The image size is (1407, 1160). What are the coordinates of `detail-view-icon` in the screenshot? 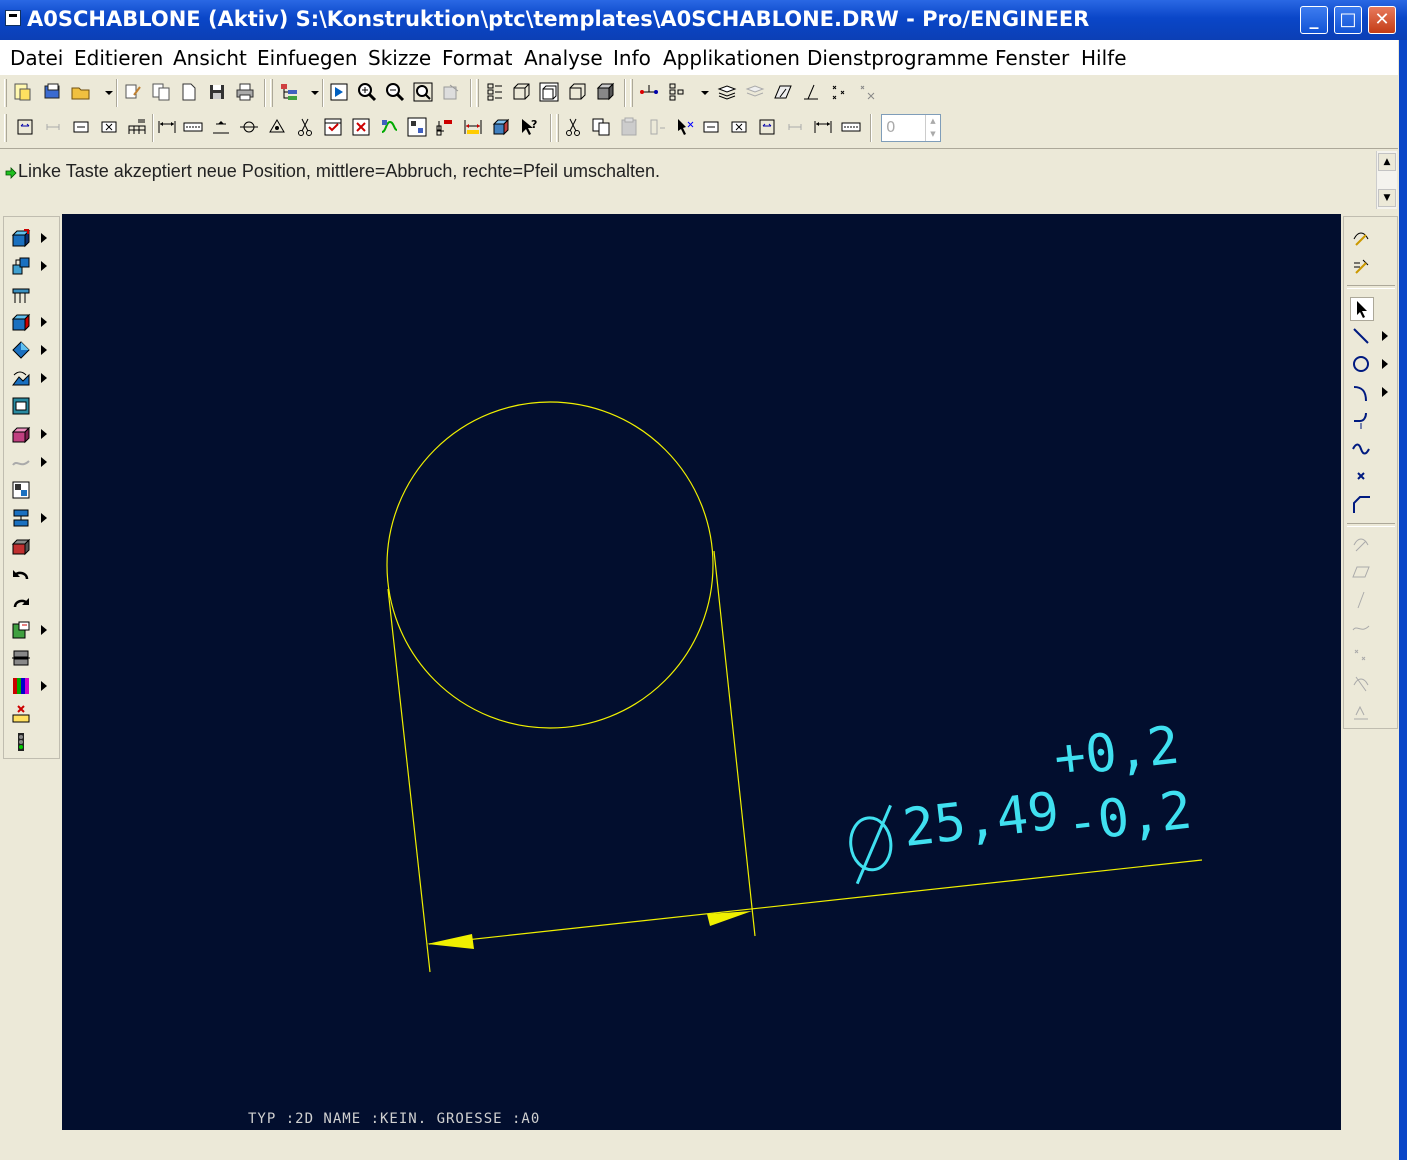 It's located at (21, 294).